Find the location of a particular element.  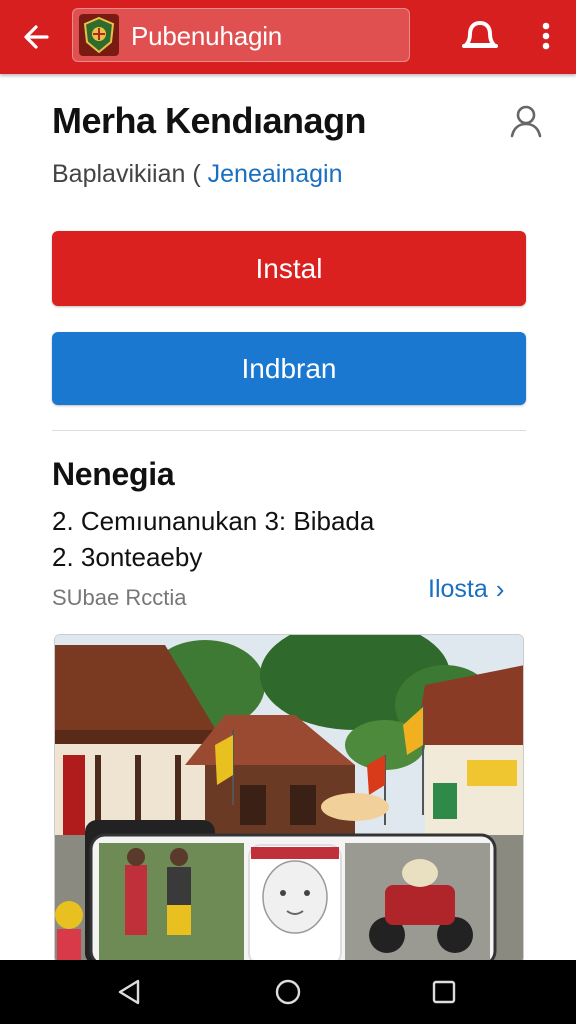

arrow-left-icon is located at coordinates (36, 37).